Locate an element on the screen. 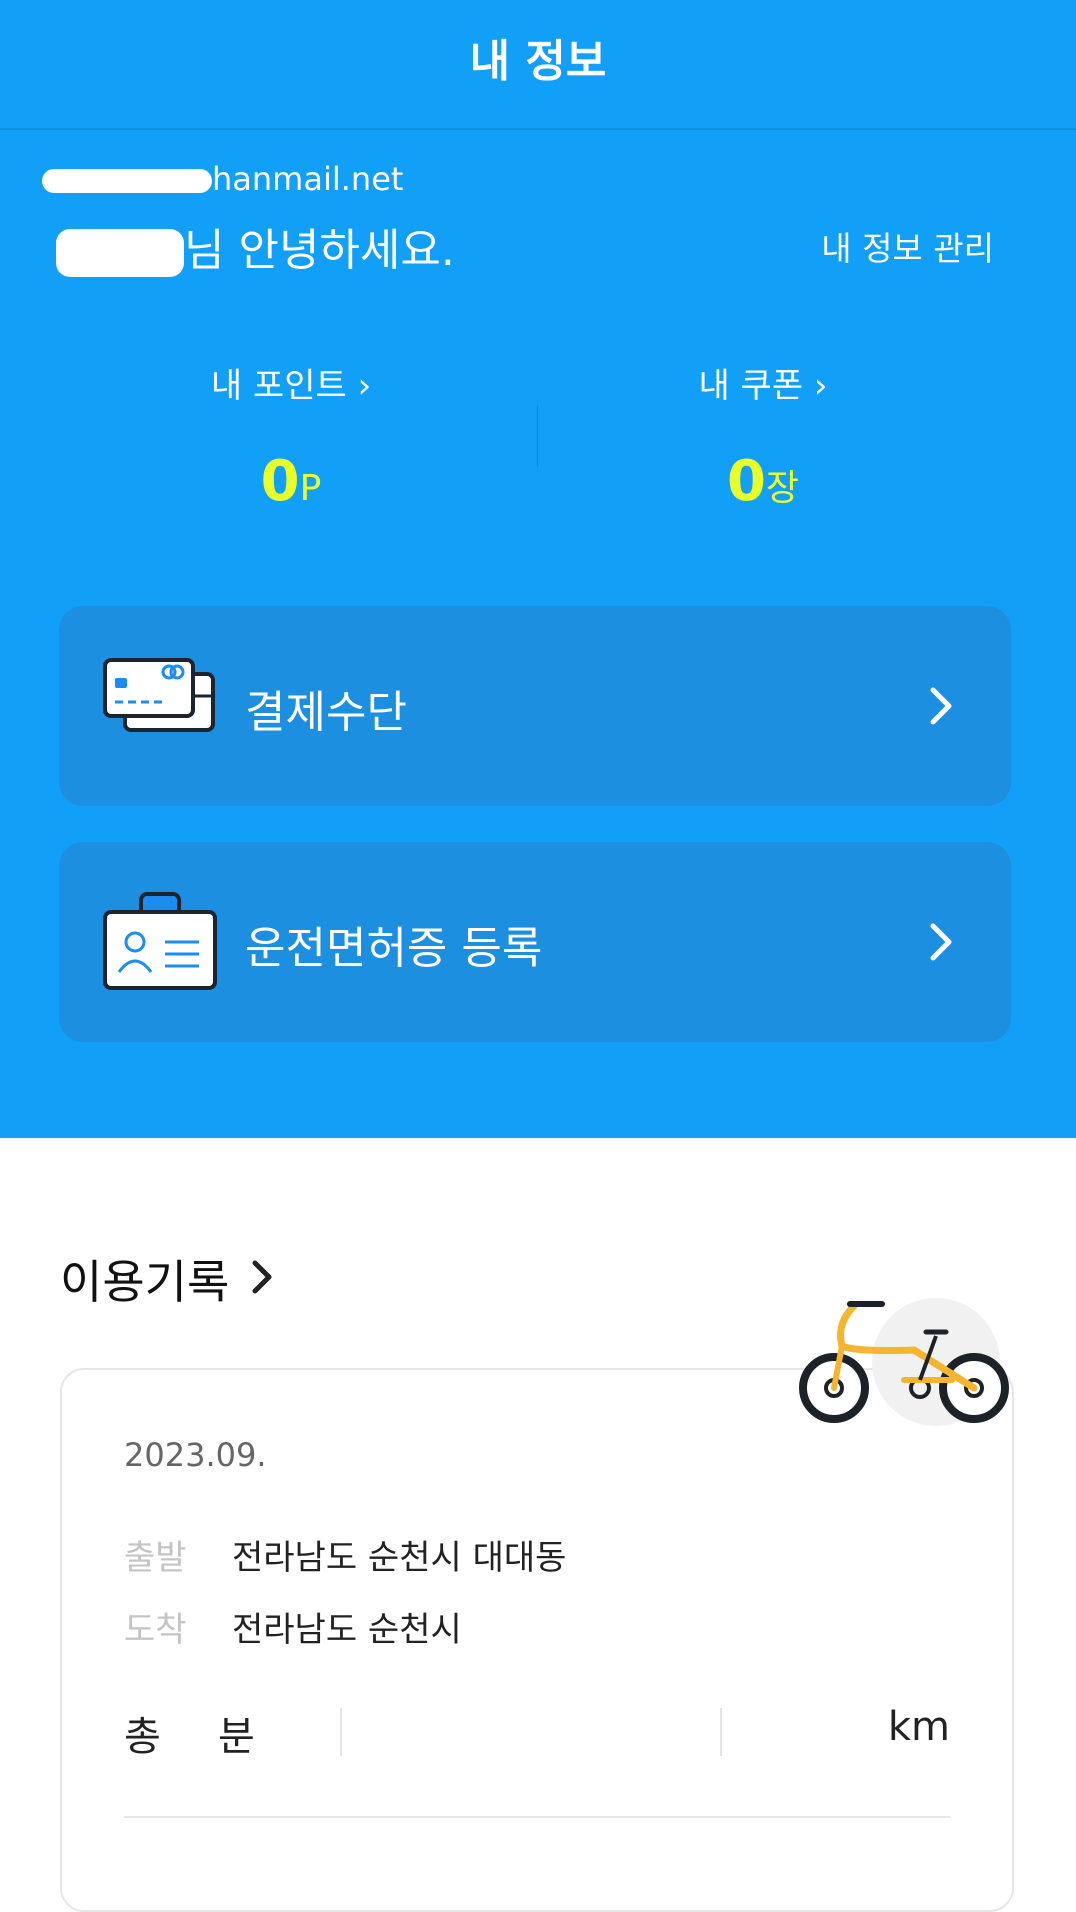 The width and height of the screenshot is (1076, 1912). record-end-row: 도착 전라남도 순천시 is located at coordinates (293, 1626).